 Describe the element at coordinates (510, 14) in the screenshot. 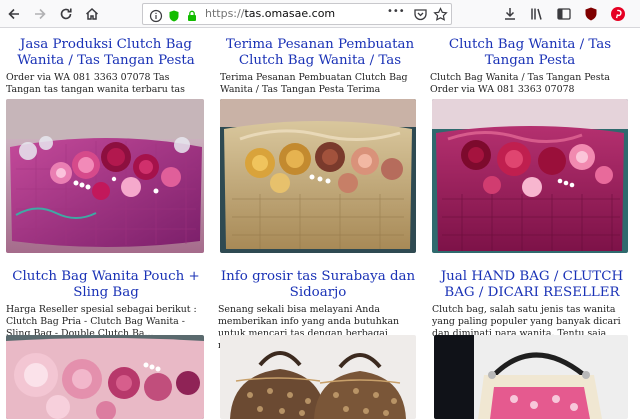

I see `download-icon` at that location.